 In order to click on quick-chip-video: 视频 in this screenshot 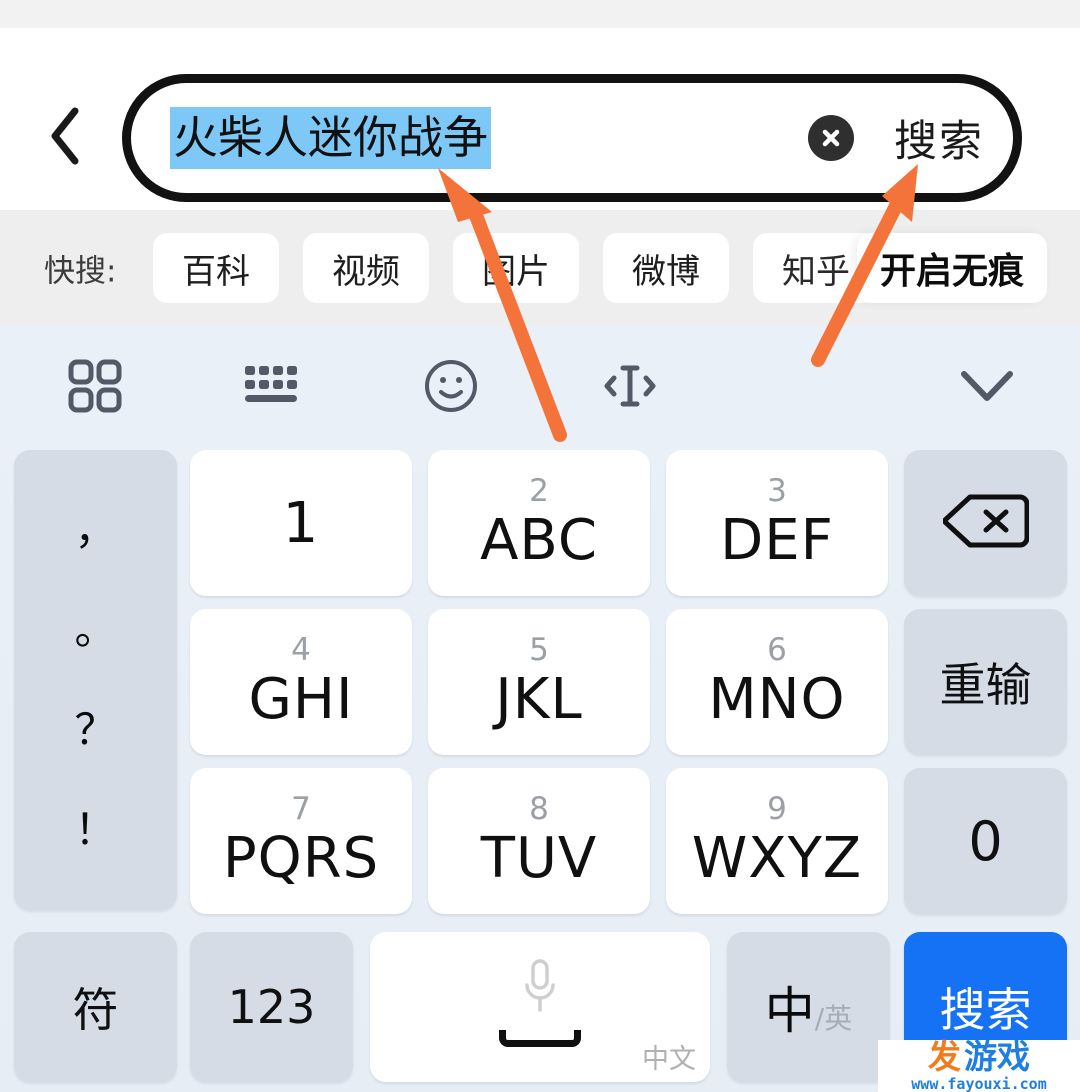, I will do `click(366, 268)`.